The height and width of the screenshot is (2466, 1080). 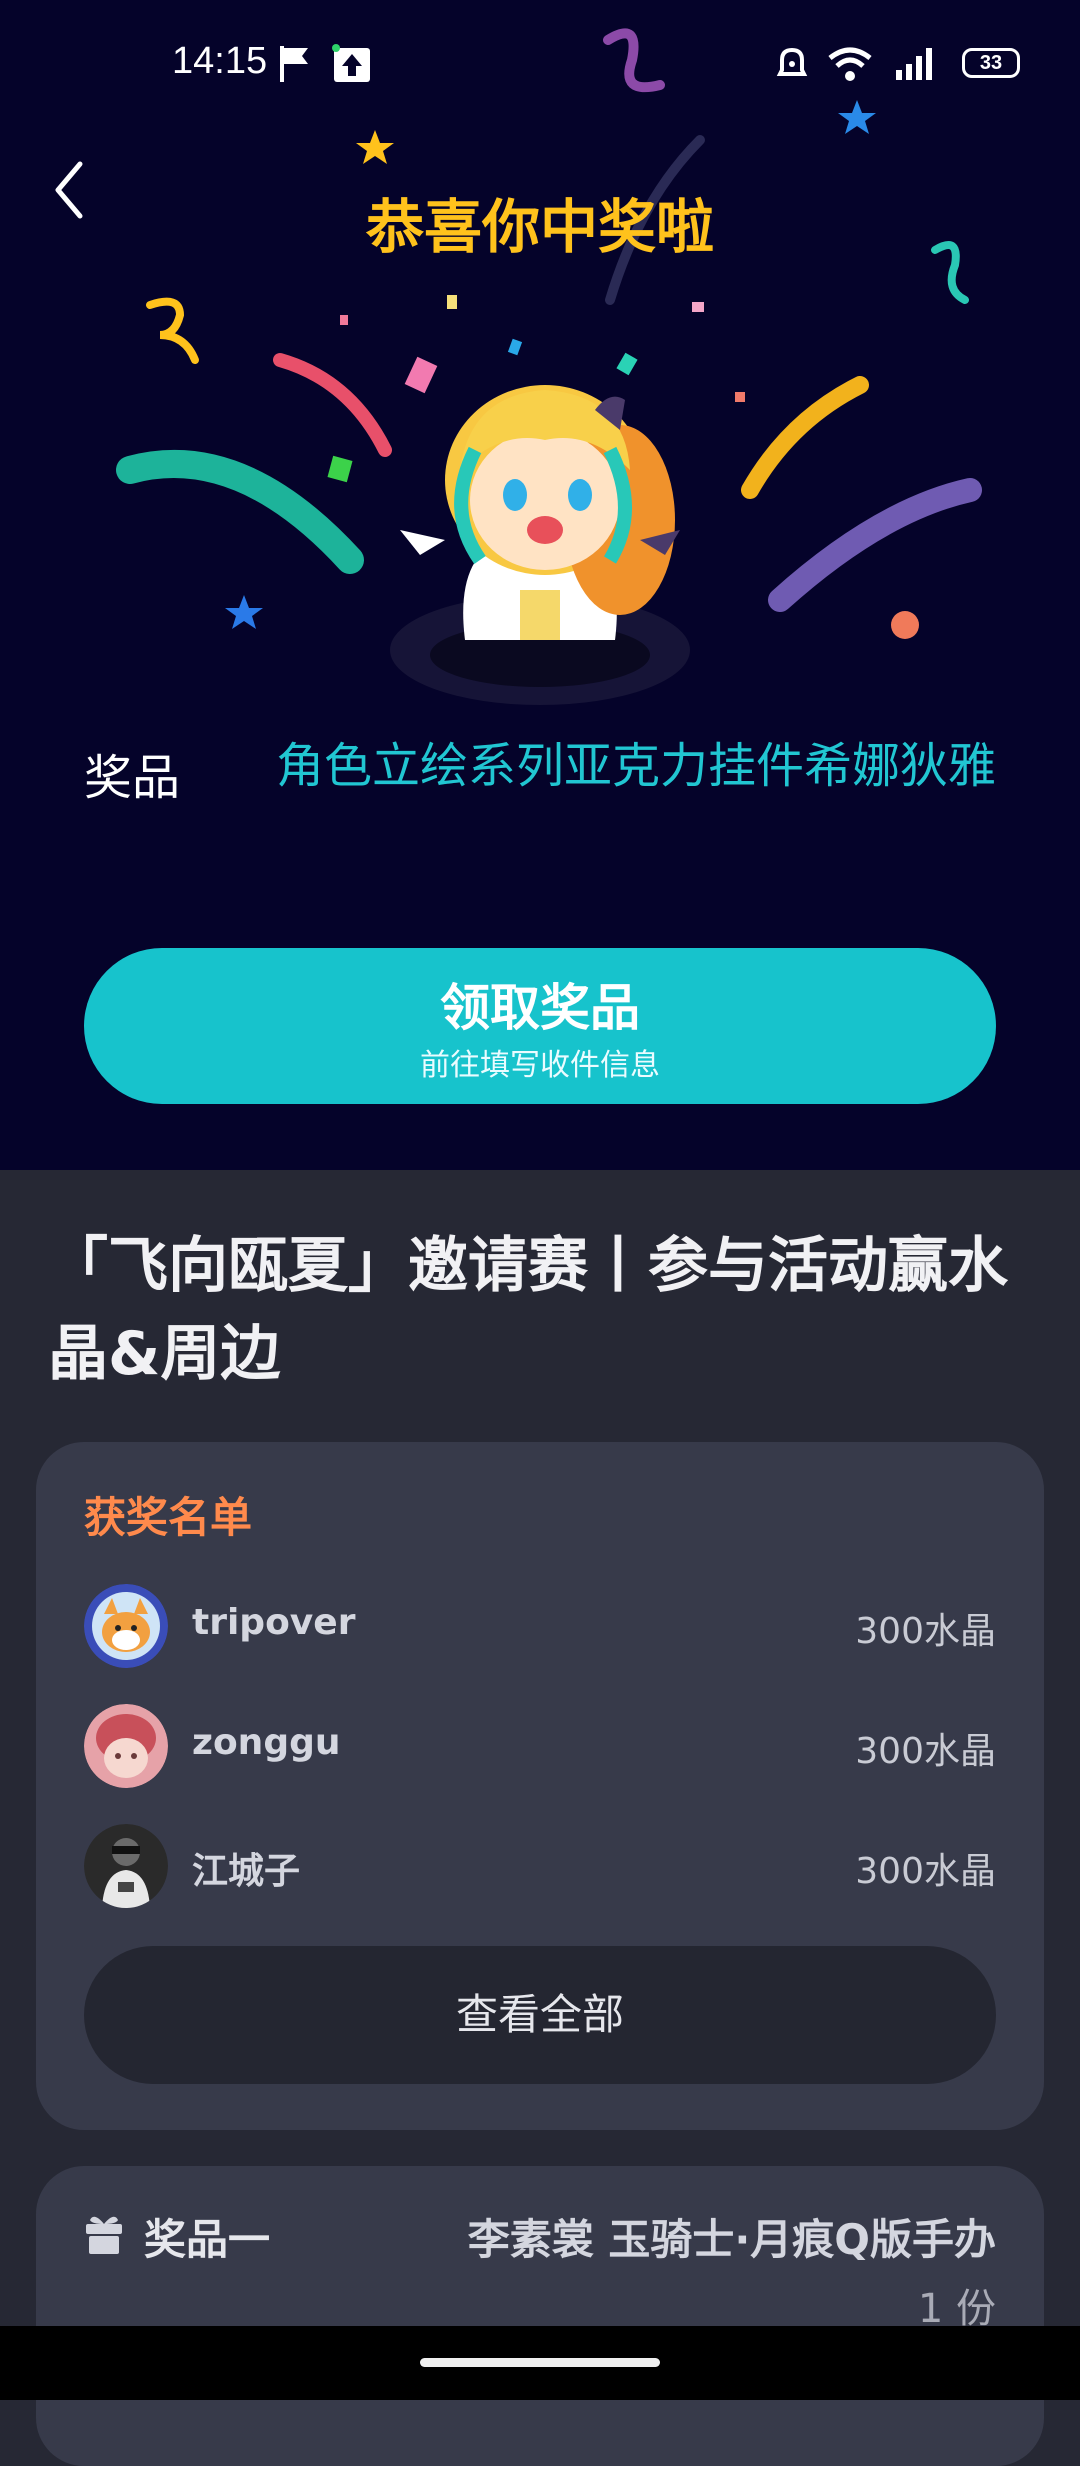 I want to click on upload-icon, so click(x=351, y=63).